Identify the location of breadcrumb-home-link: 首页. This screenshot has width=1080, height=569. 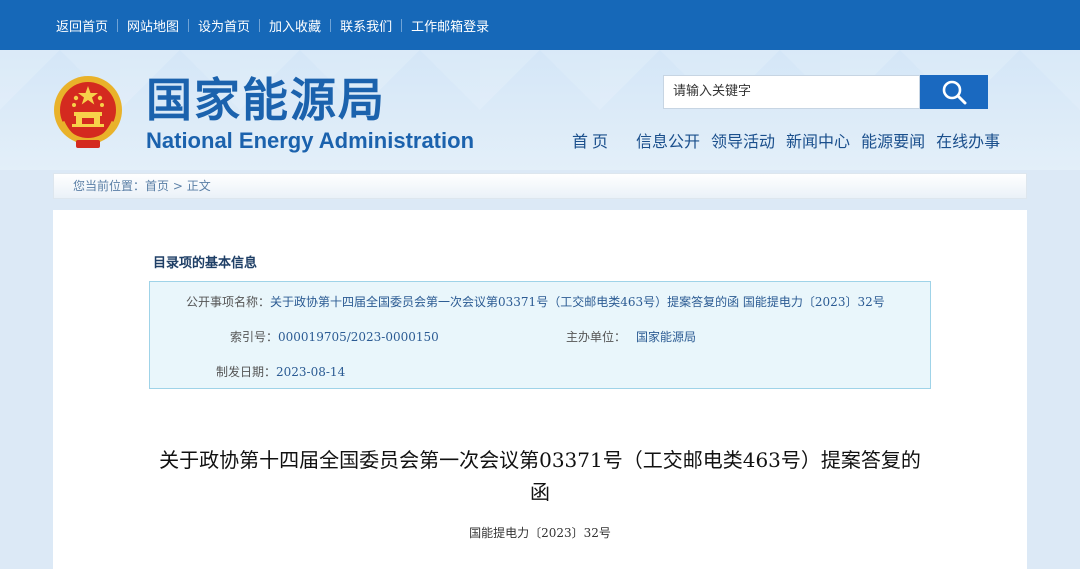
(157, 186).